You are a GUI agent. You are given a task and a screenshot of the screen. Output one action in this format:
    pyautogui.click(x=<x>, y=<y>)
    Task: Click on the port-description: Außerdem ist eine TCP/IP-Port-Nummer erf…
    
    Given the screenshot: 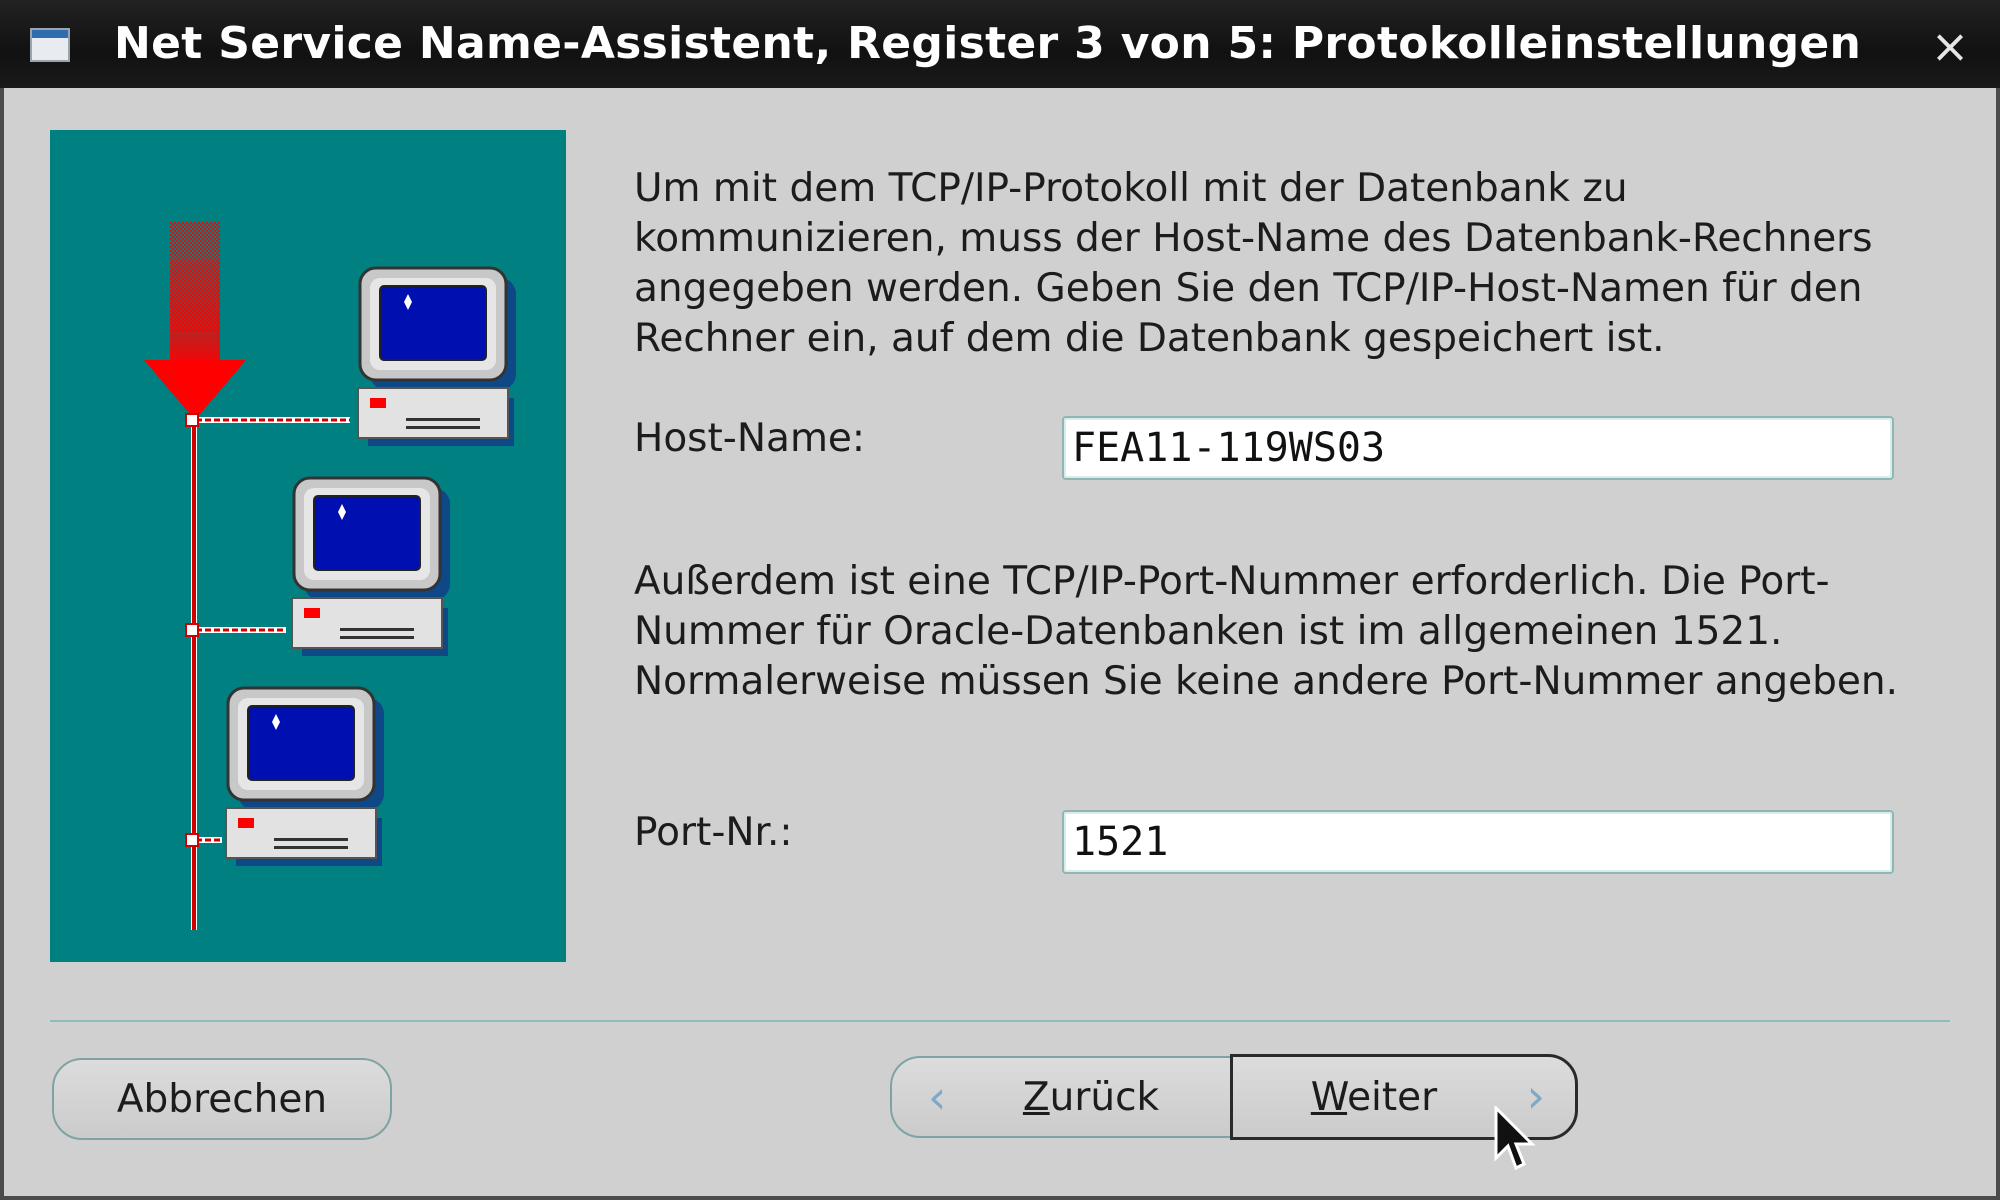 What is the action you would take?
    pyautogui.click(x=1266, y=631)
    